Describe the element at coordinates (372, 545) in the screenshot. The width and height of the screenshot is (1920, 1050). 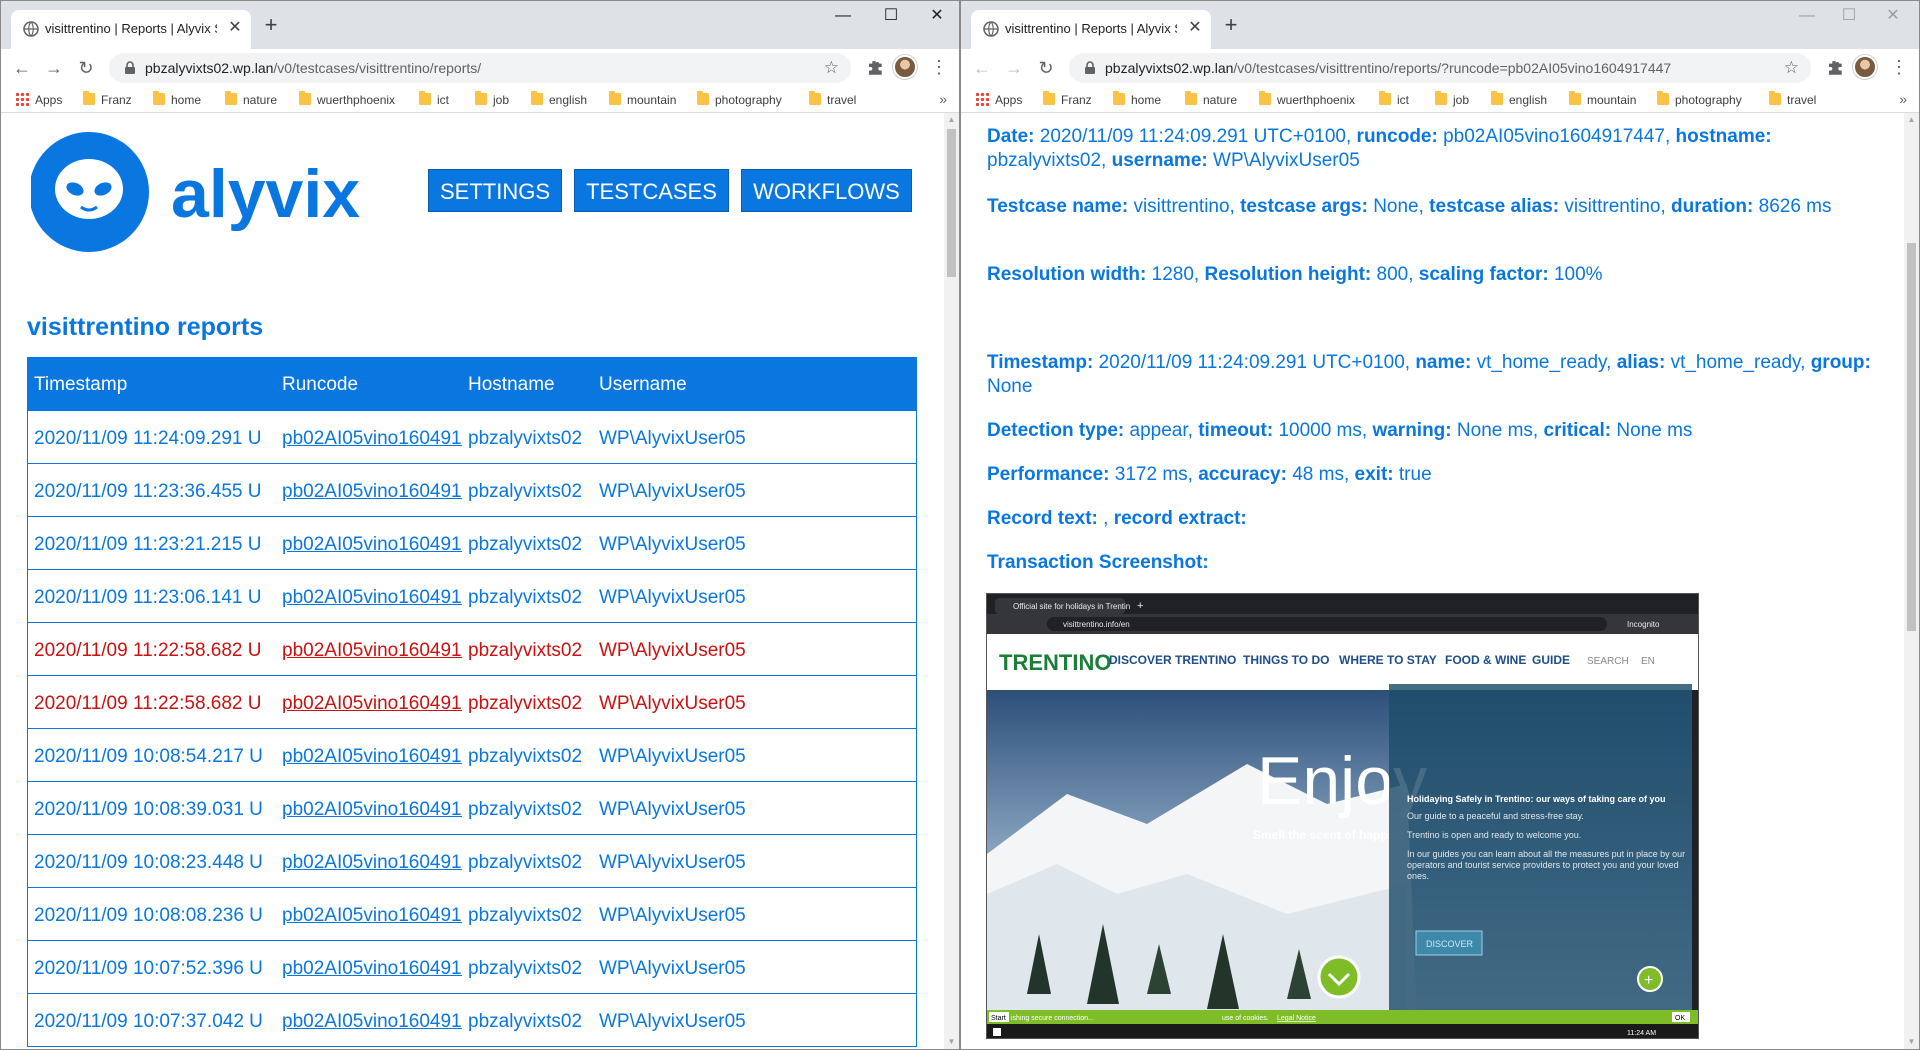
I see `cell-runcode-link: pb02AI05vino1604917399` at that location.